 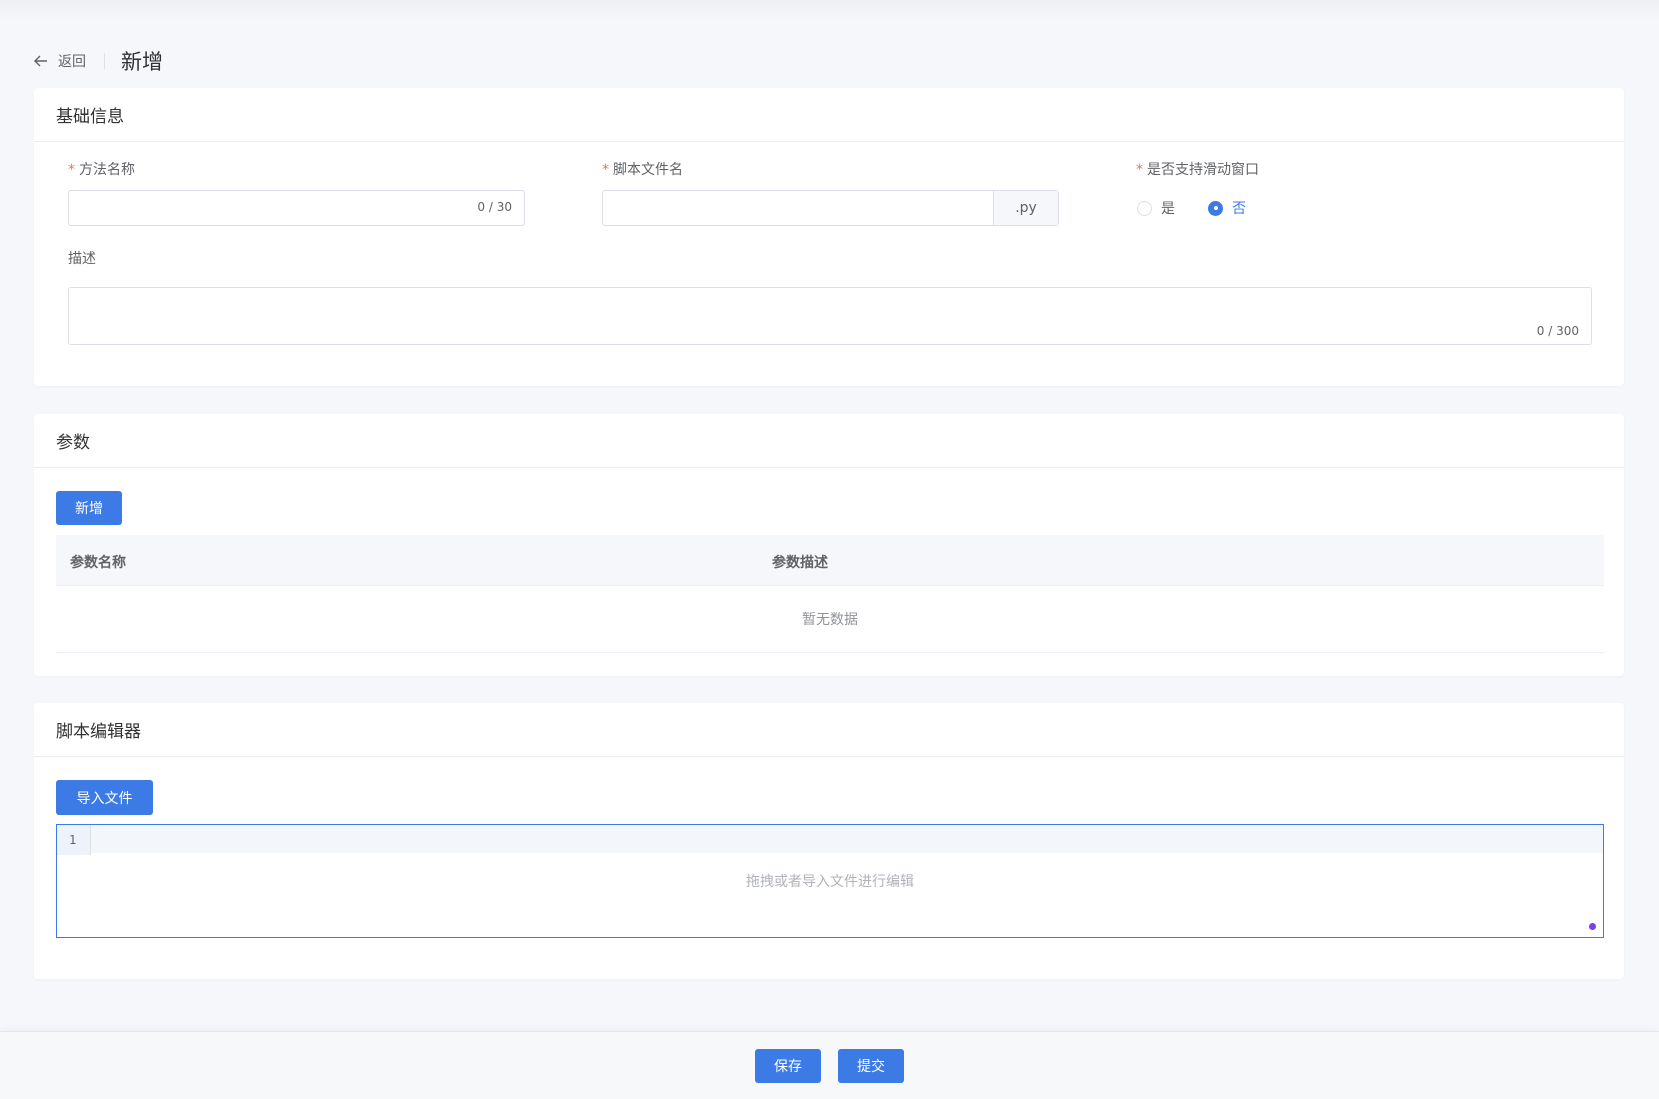 What do you see at coordinates (82, 259) in the screenshot?
I see `description-label: 描述` at bounding box center [82, 259].